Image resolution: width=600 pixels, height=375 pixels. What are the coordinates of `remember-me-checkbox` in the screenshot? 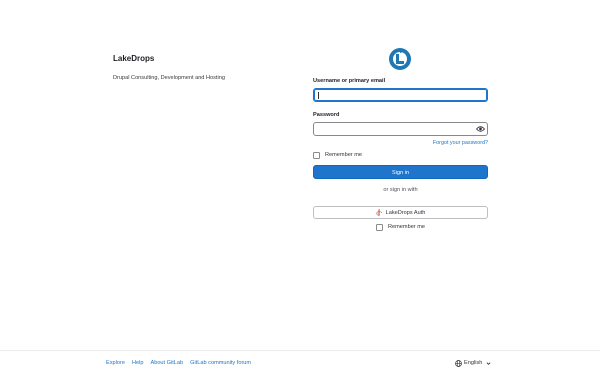 It's located at (316, 155).